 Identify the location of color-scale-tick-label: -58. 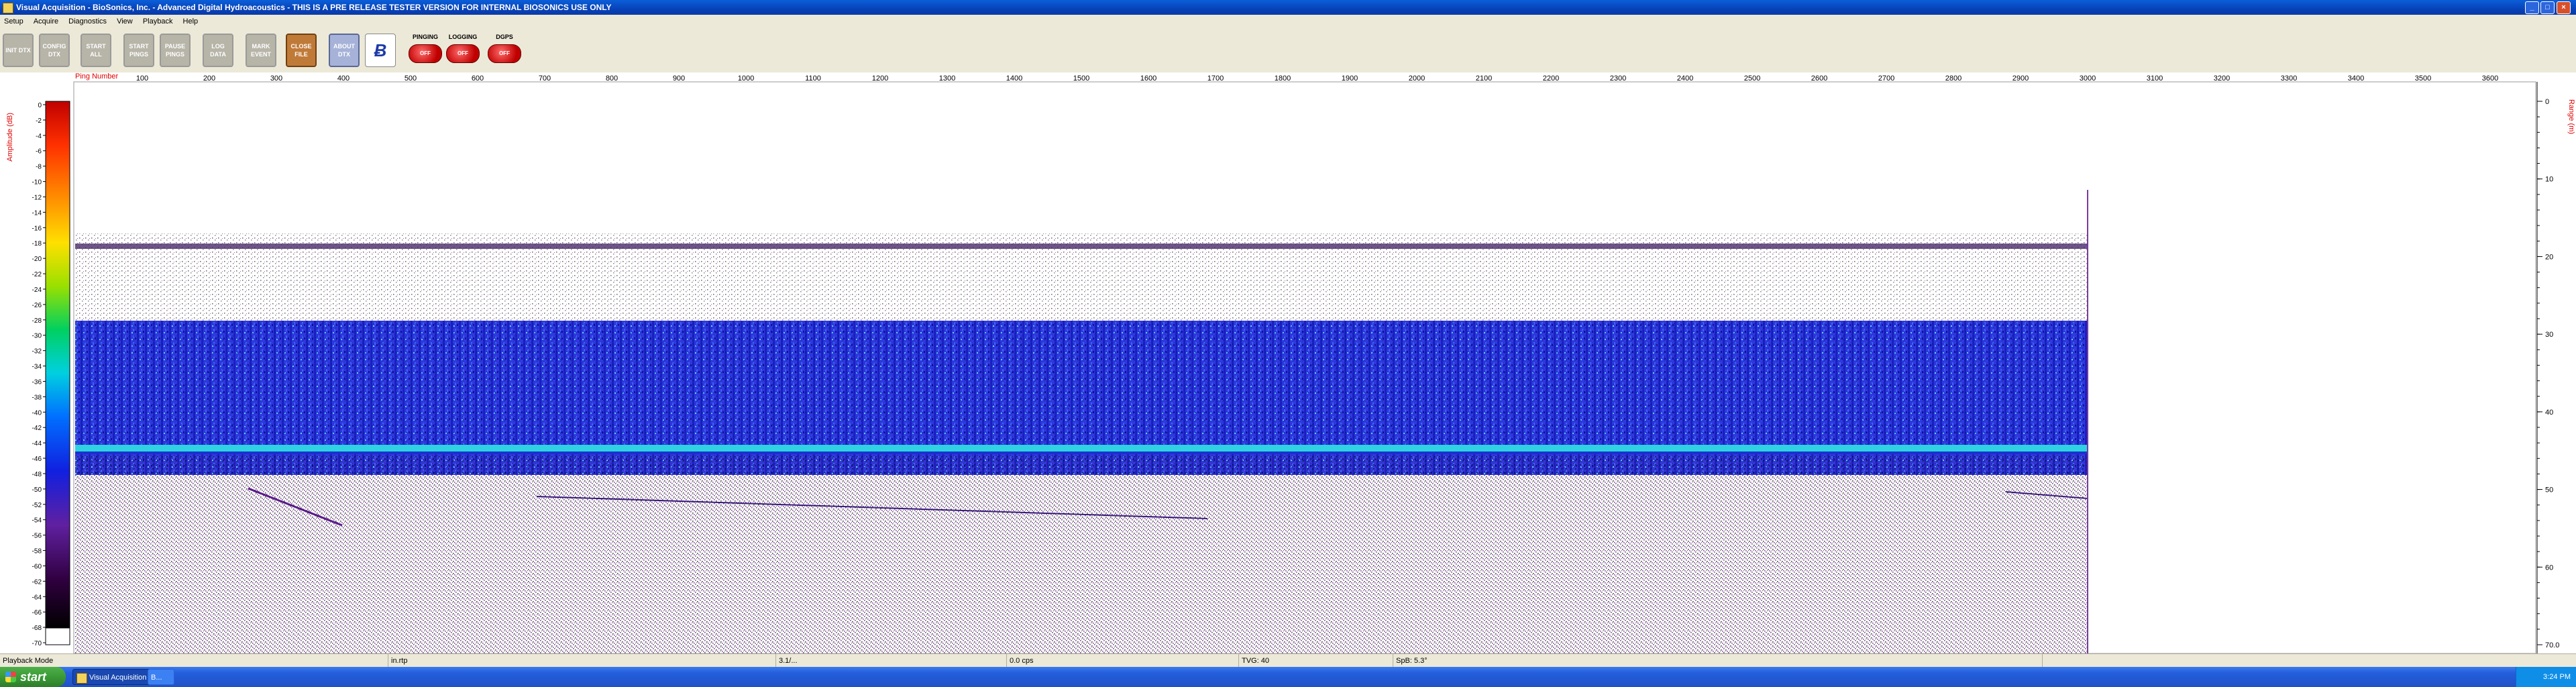
(37, 552).